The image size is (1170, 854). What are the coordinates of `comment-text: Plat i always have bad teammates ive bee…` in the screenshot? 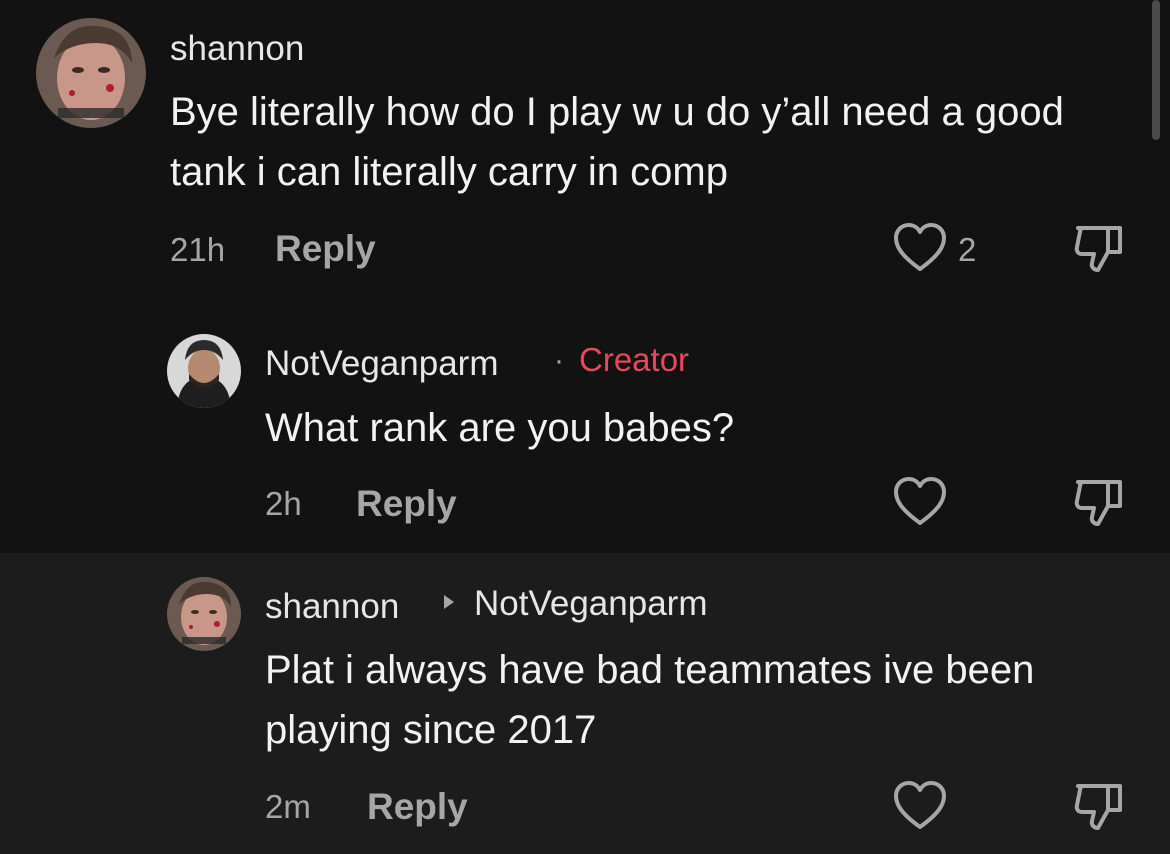 It's located at (650, 700).